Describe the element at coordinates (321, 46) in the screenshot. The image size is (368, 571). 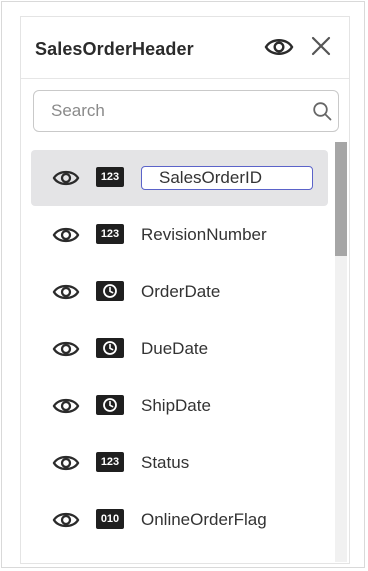
I see `close-icon` at that location.